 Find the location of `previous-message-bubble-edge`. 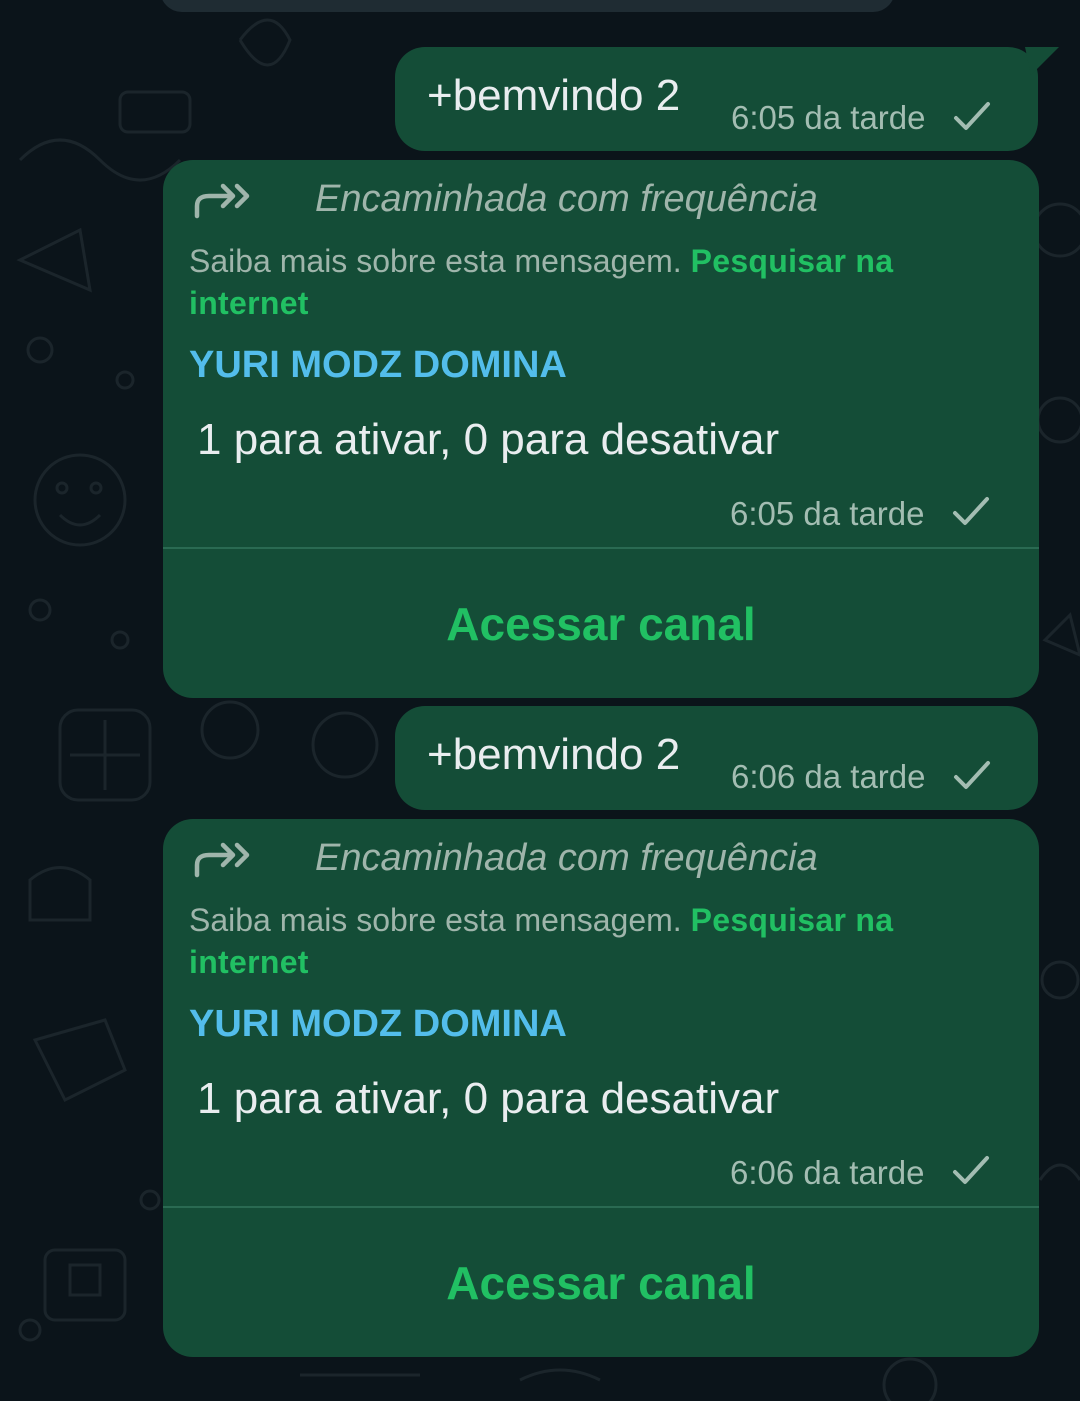

previous-message-bubble-edge is located at coordinates (527, 6).